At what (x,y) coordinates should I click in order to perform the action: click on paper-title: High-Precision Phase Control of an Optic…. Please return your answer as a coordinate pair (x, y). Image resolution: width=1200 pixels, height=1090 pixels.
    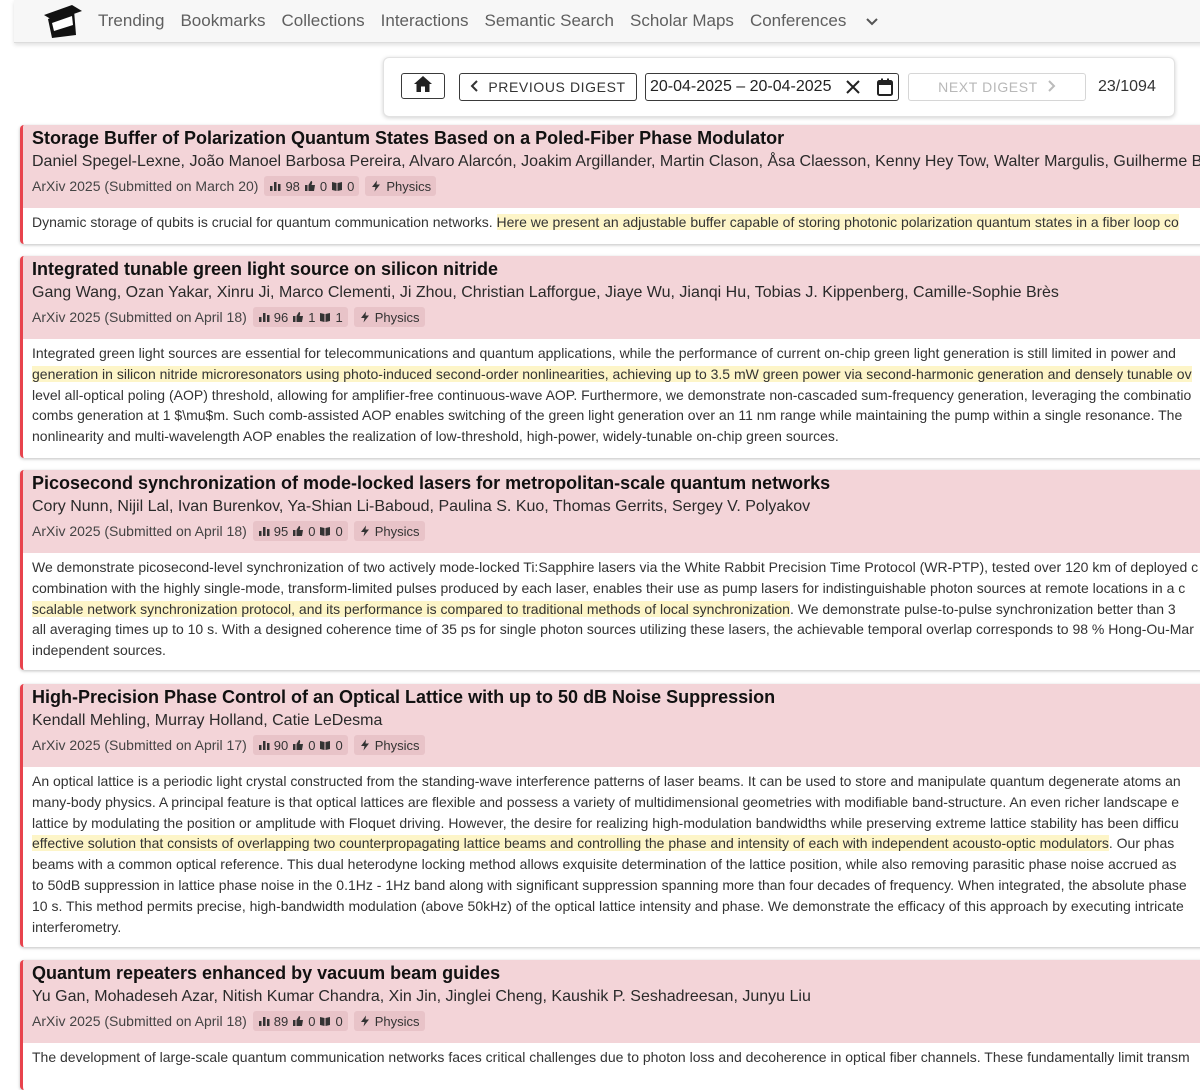
    Looking at the image, I should click on (403, 697).